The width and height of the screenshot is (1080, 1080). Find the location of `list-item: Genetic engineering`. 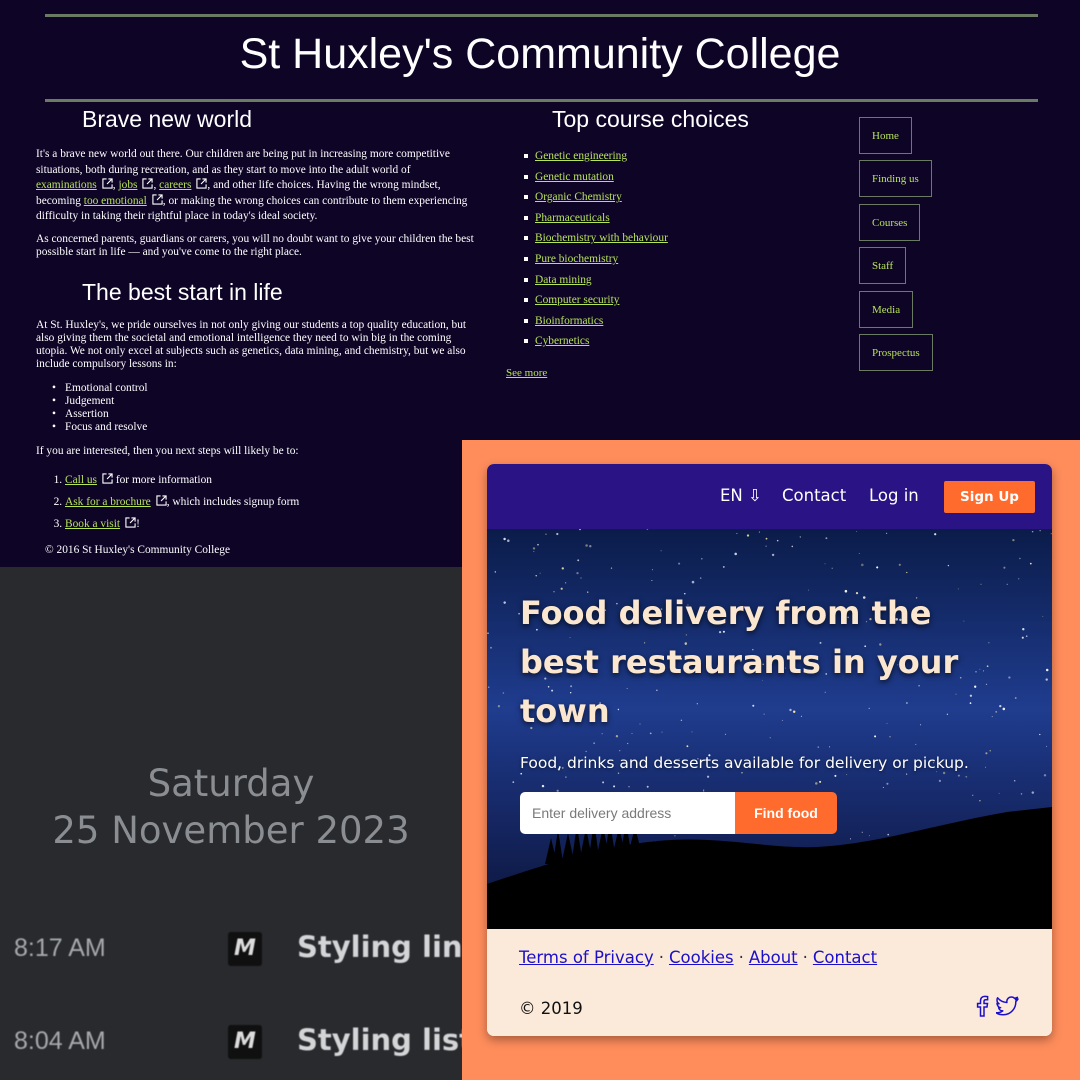

list-item: Genetic engineering is located at coordinates (596, 160).